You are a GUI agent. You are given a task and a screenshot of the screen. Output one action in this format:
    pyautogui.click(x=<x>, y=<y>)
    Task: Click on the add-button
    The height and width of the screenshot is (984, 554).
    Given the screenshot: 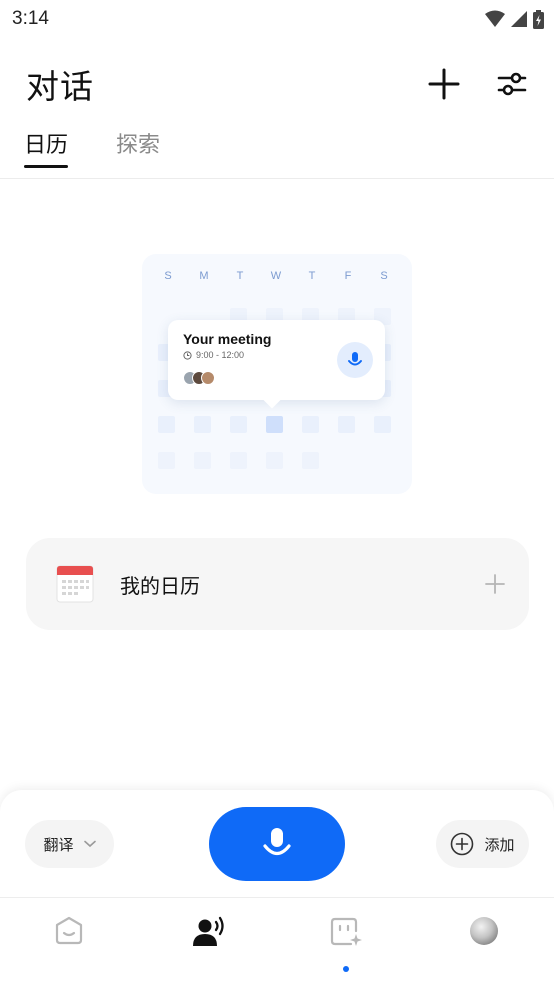 What is the action you would take?
    pyautogui.click(x=444, y=84)
    